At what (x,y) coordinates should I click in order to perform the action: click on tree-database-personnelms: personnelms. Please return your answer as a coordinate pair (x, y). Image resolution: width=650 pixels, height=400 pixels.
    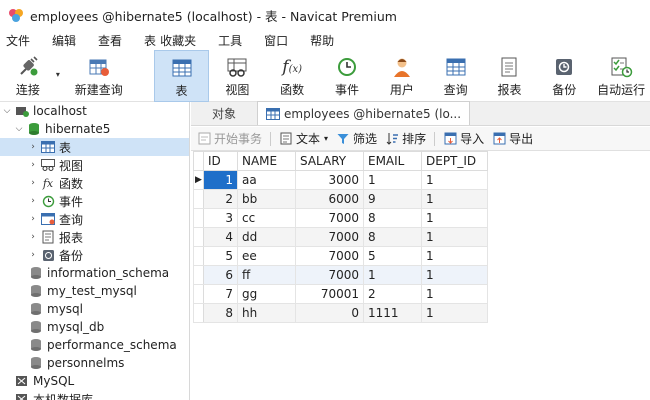
    Looking at the image, I should click on (94, 363).